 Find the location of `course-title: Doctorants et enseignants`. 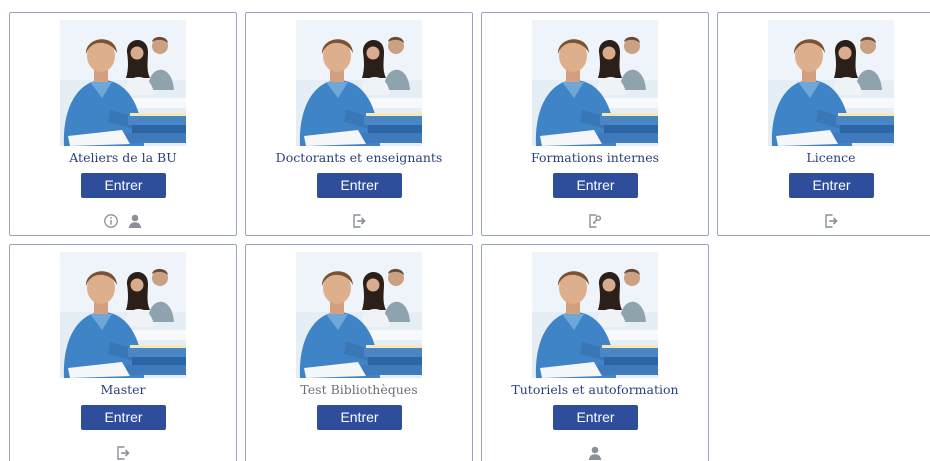

course-title: Doctorants et enseignants is located at coordinates (359, 157).